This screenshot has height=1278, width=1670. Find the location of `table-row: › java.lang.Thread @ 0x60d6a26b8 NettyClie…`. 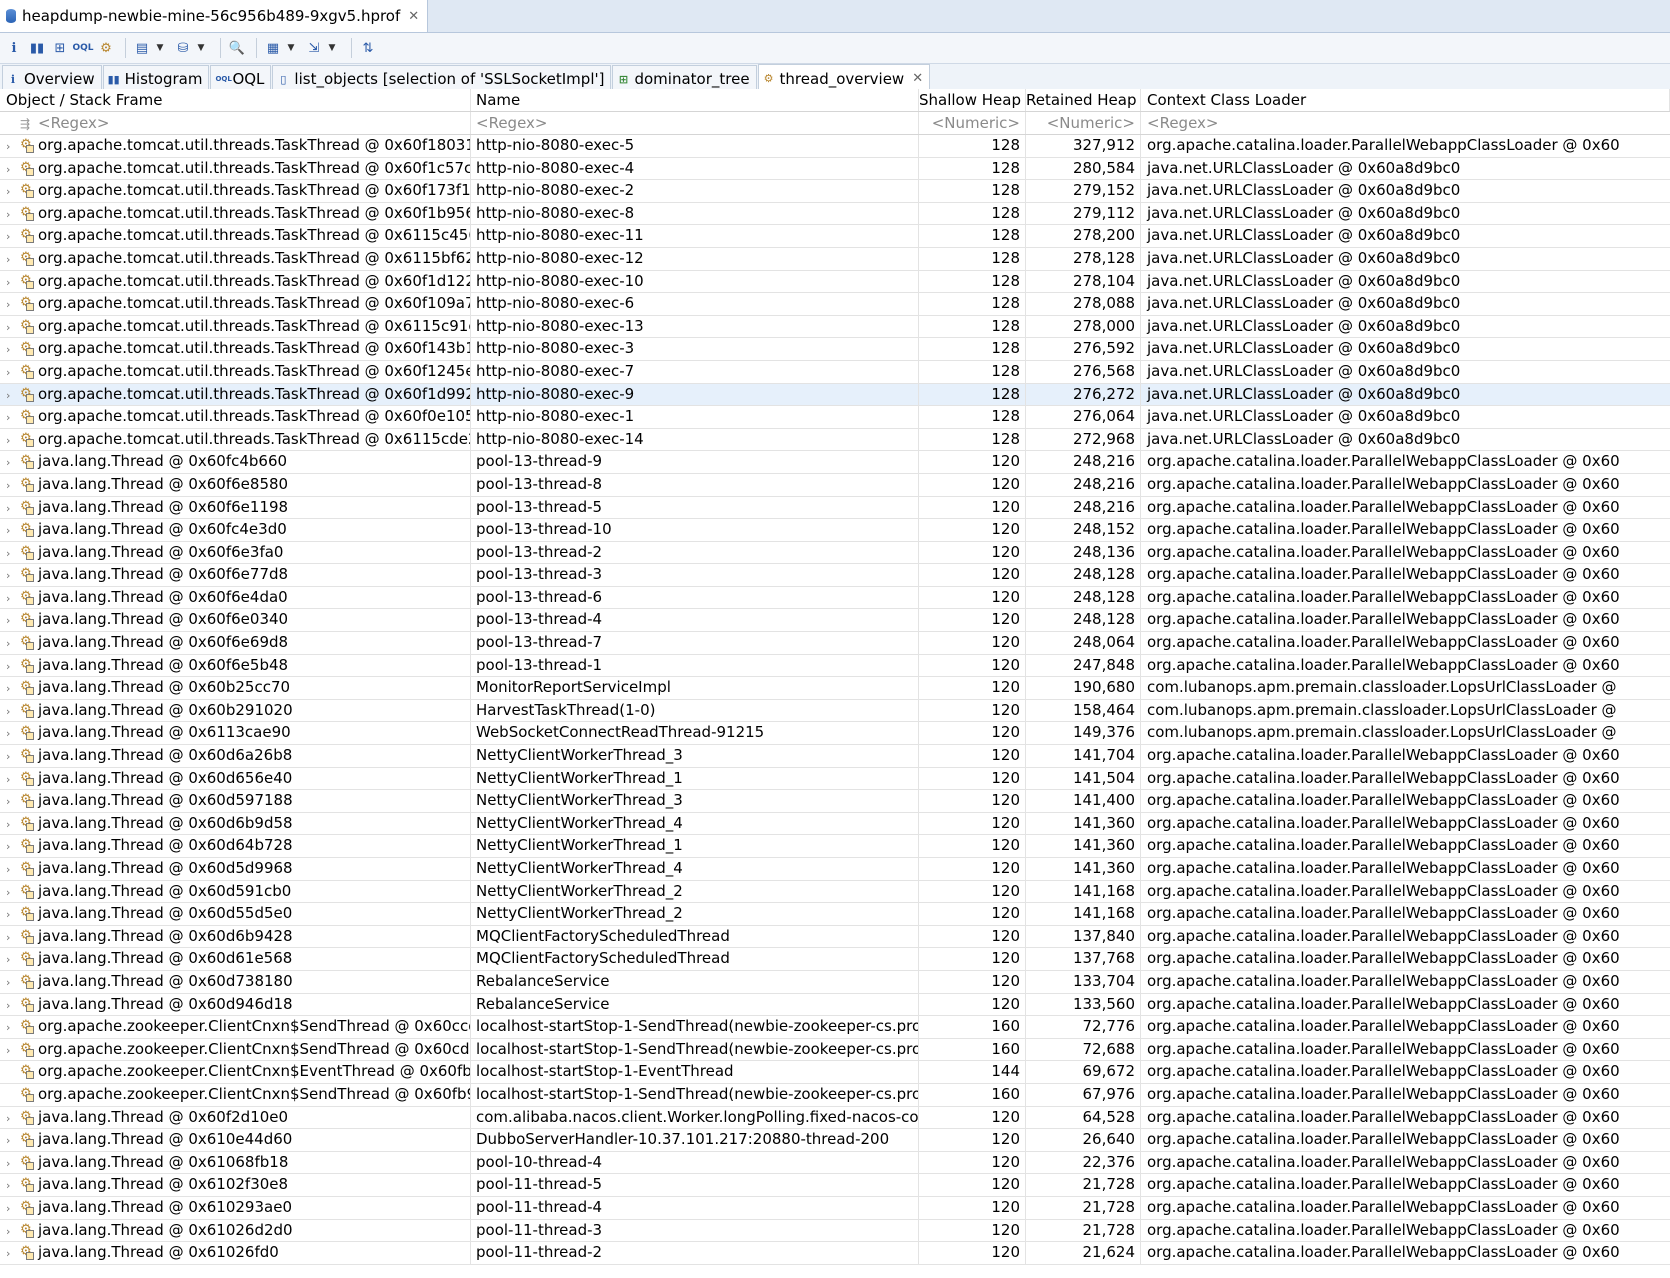

table-row: › java.lang.Thread @ 0x60d6a26b8 NettyClie… is located at coordinates (835, 756).